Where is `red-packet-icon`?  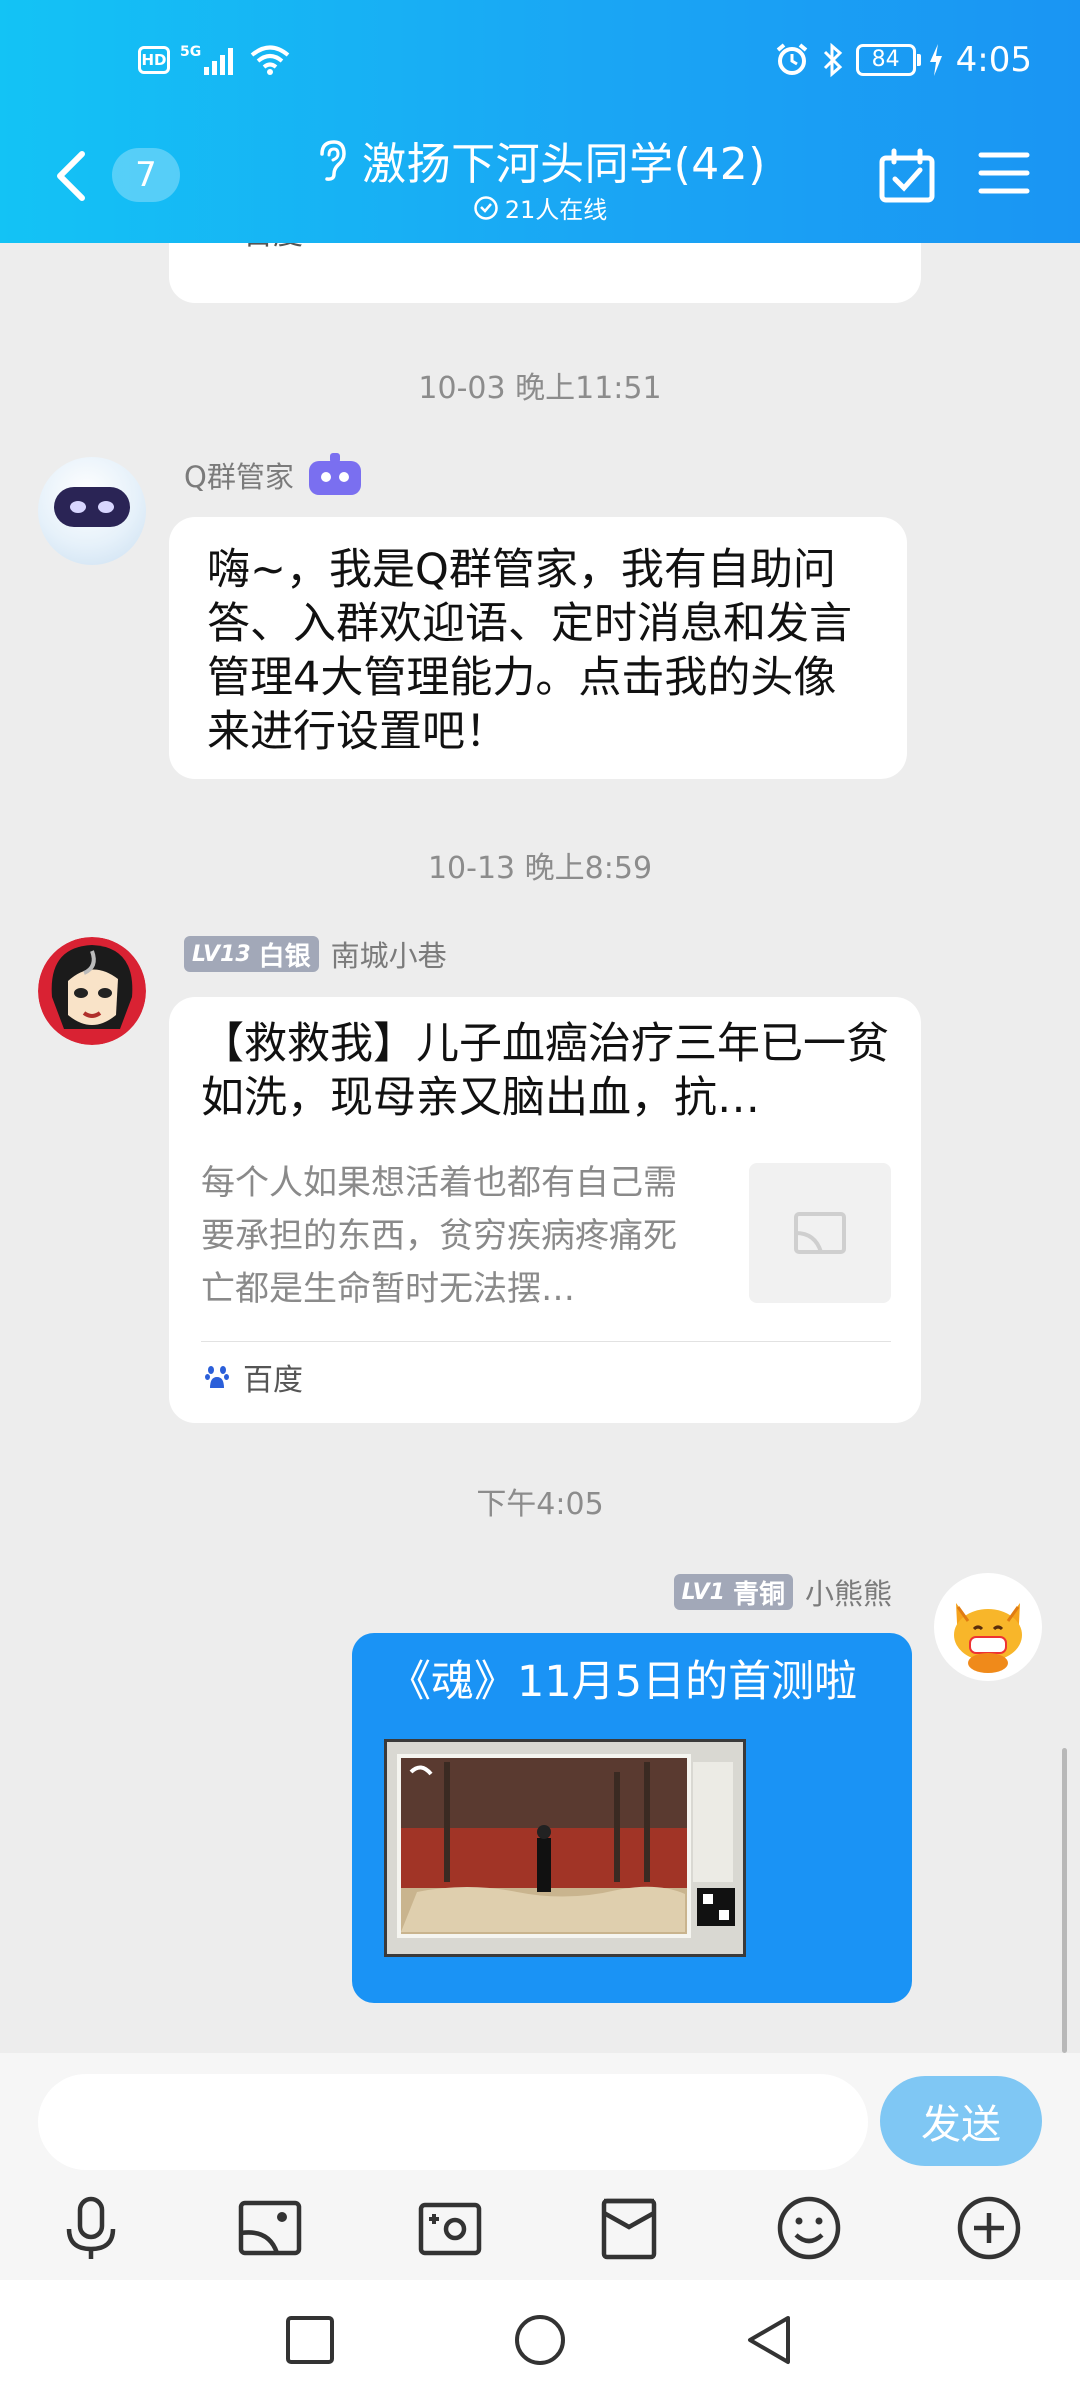
red-packet-icon is located at coordinates (629, 2228).